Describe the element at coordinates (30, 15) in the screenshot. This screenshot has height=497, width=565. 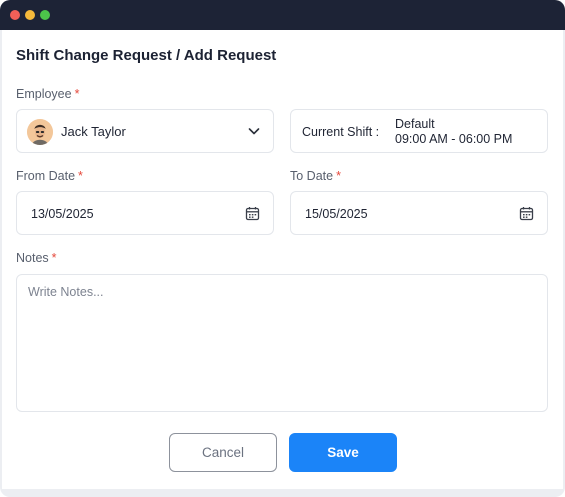
I see `minimize-window-button` at that location.